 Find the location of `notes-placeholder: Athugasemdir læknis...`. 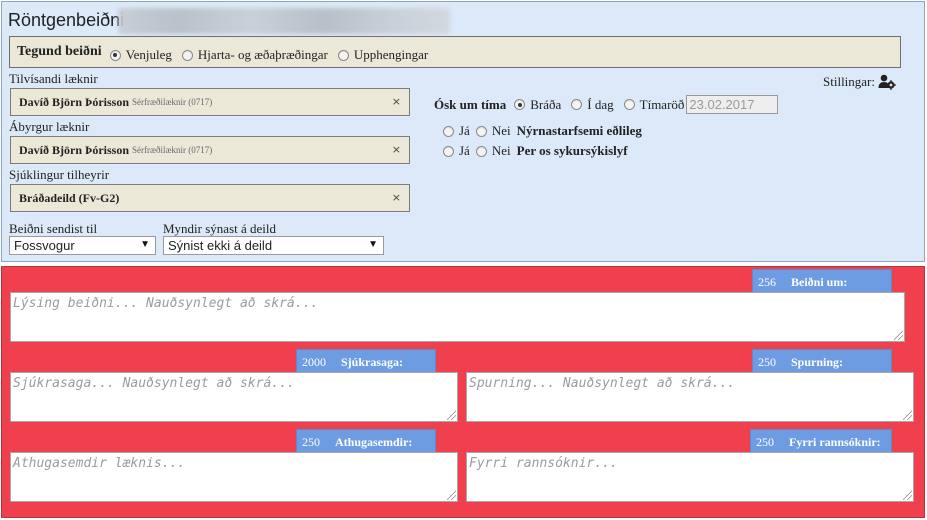

notes-placeholder: Athugasemdir læknis... is located at coordinates (99, 463).